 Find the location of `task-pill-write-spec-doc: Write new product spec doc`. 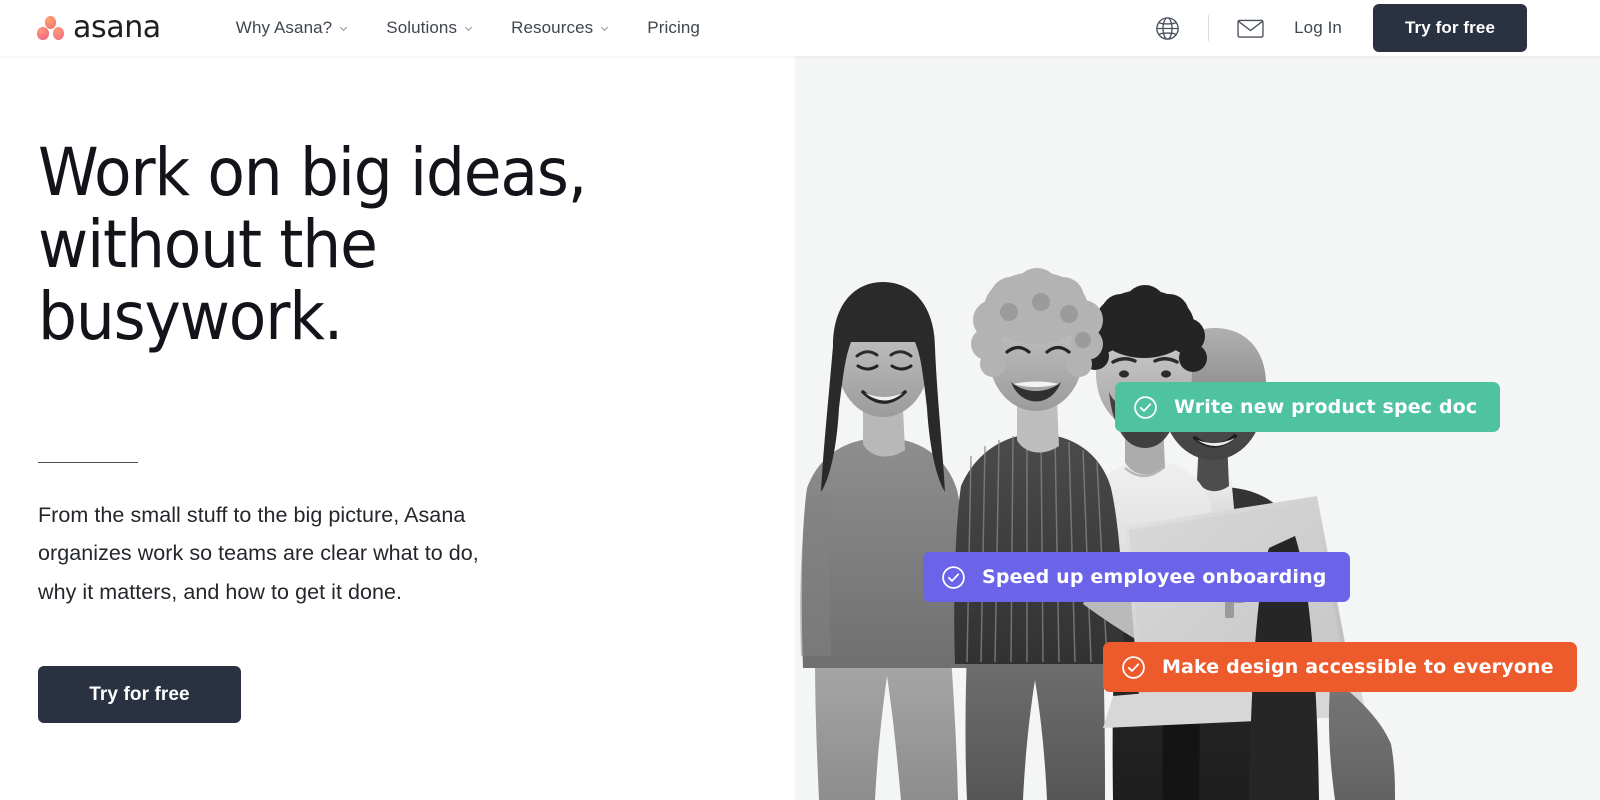

task-pill-write-spec-doc: Write new product spec doc is located at coordinates (1308, 407).